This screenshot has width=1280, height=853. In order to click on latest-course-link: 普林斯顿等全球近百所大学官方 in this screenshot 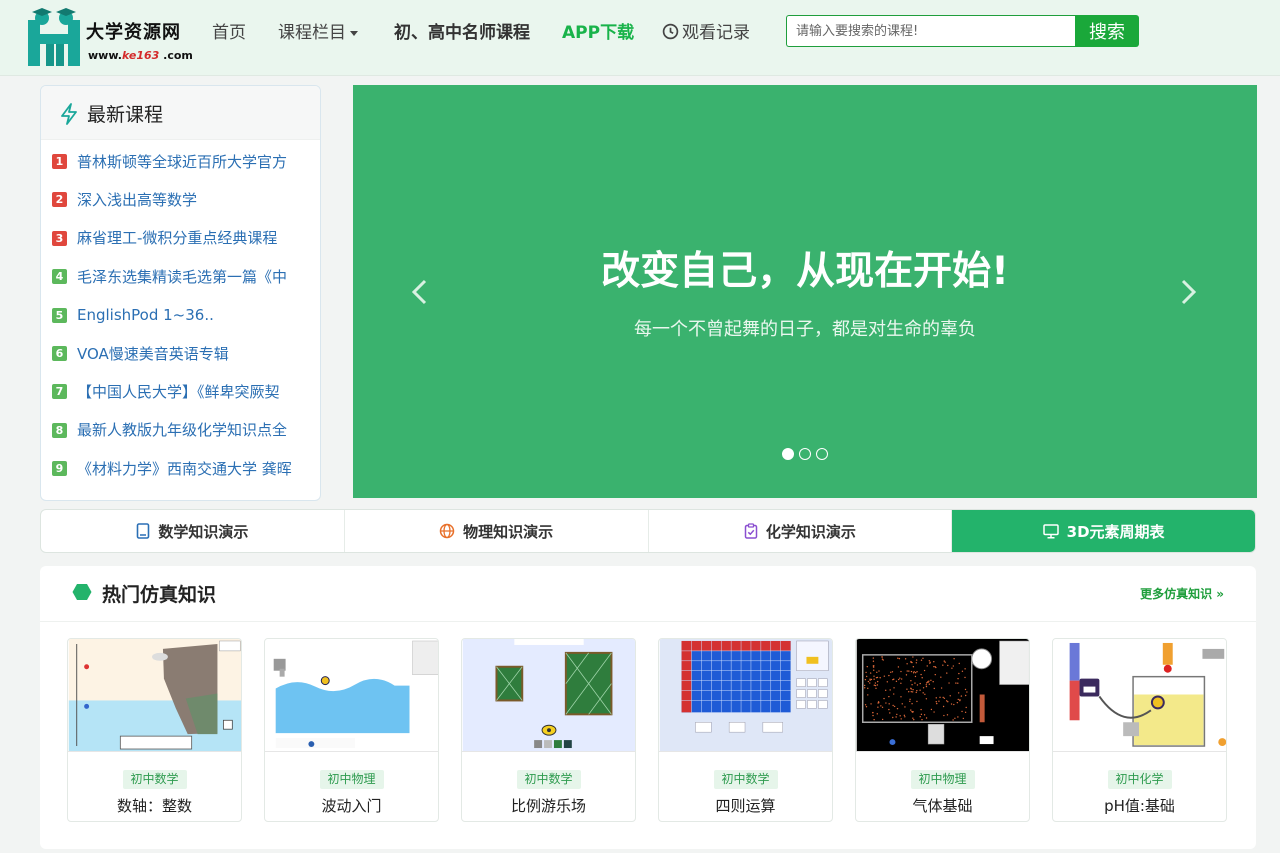, I will do `click(182, 161)`.